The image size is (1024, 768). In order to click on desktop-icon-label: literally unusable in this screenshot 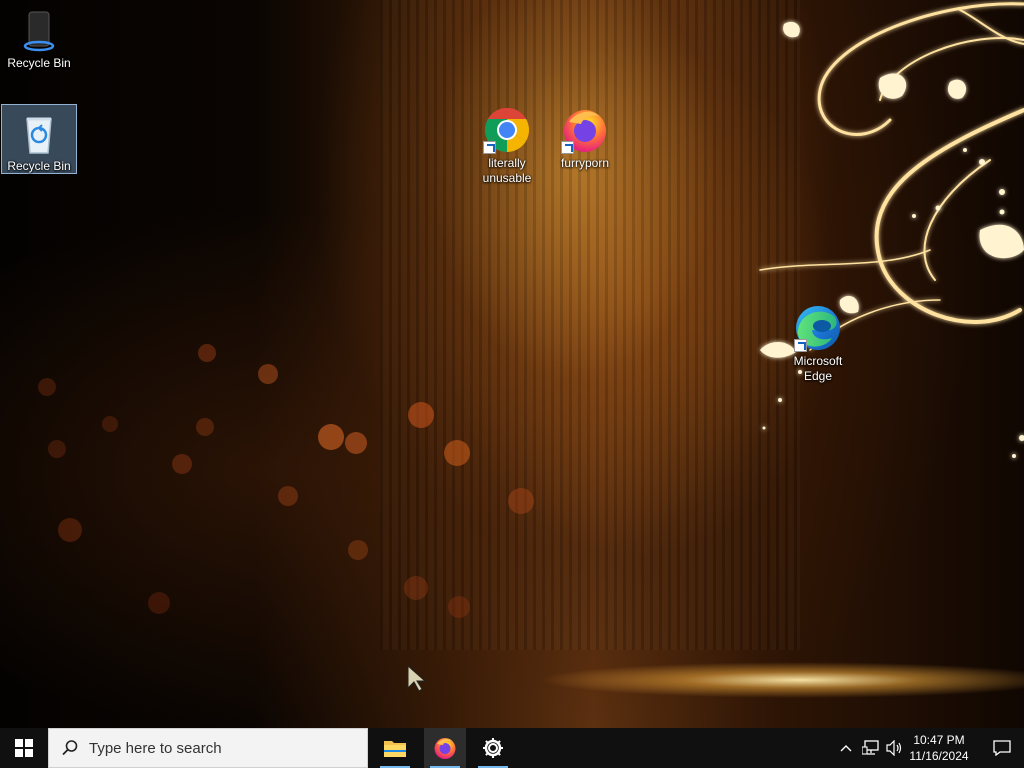, I will do `click(507, 170)`.